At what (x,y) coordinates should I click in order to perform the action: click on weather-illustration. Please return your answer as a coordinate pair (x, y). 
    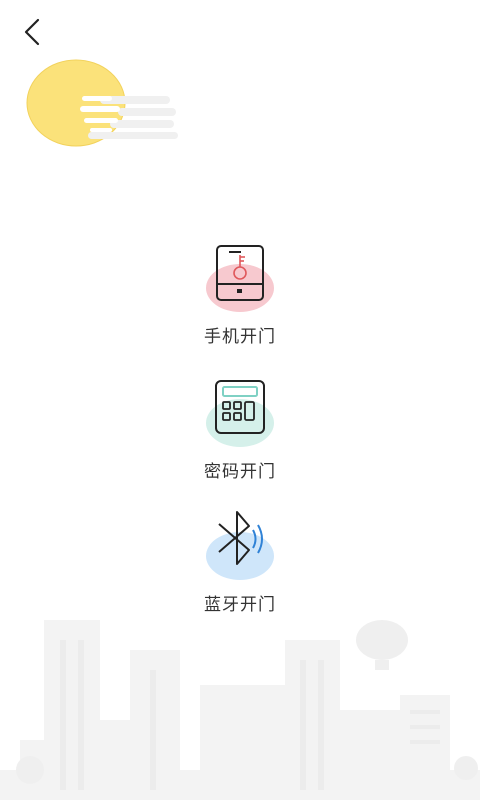
    Looking at the image, I should click on (102, 103).